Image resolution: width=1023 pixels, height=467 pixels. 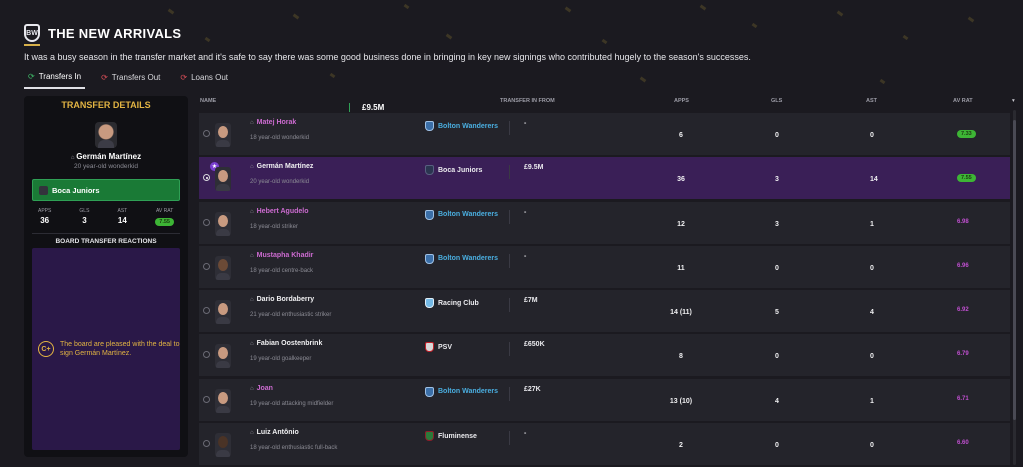 I want to click on assists: 14, so click(x=874, y=180).